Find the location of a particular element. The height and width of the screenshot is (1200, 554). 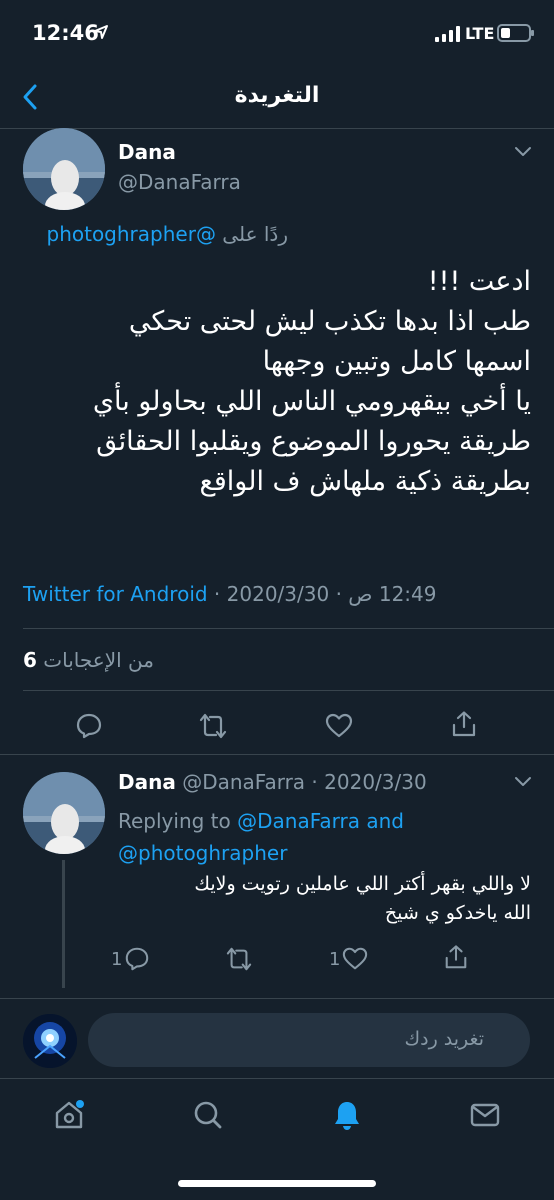

author-name: Dana is located at coordinates (147, 152).